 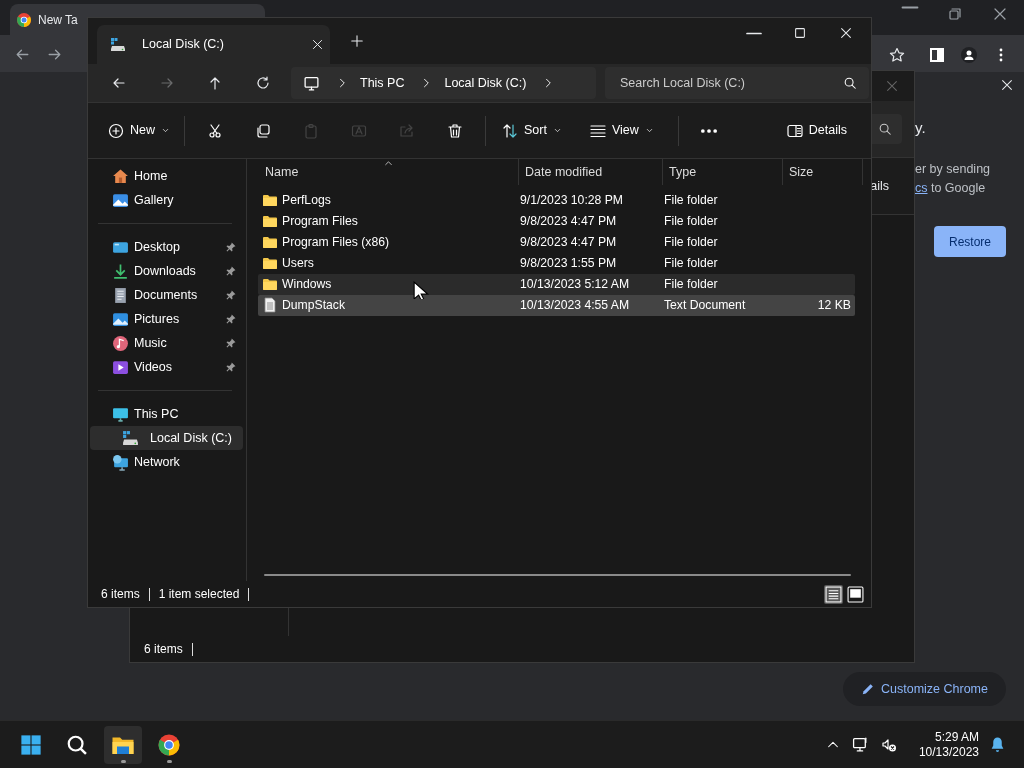 I want to click on tiles-view-button, so click(x=855, y=594).